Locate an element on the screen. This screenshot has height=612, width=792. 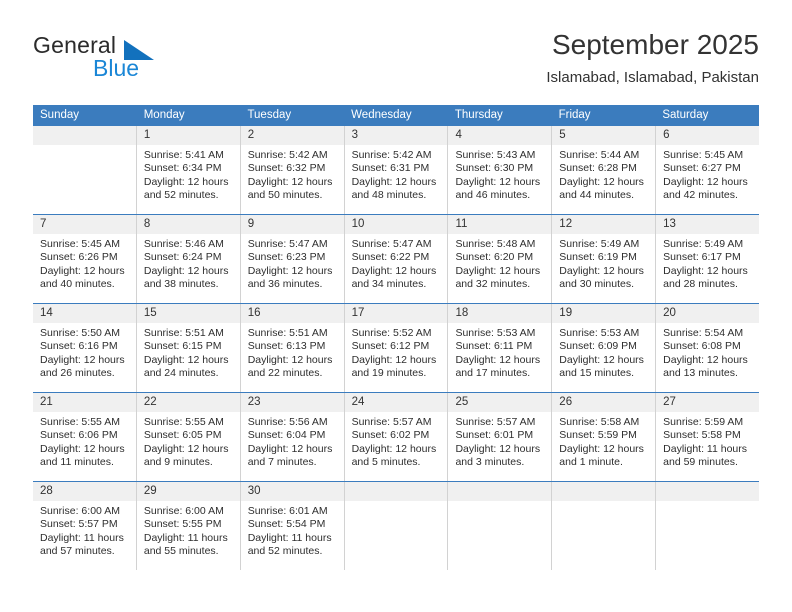
day-number: 23 is located at coordinates (292, 402).